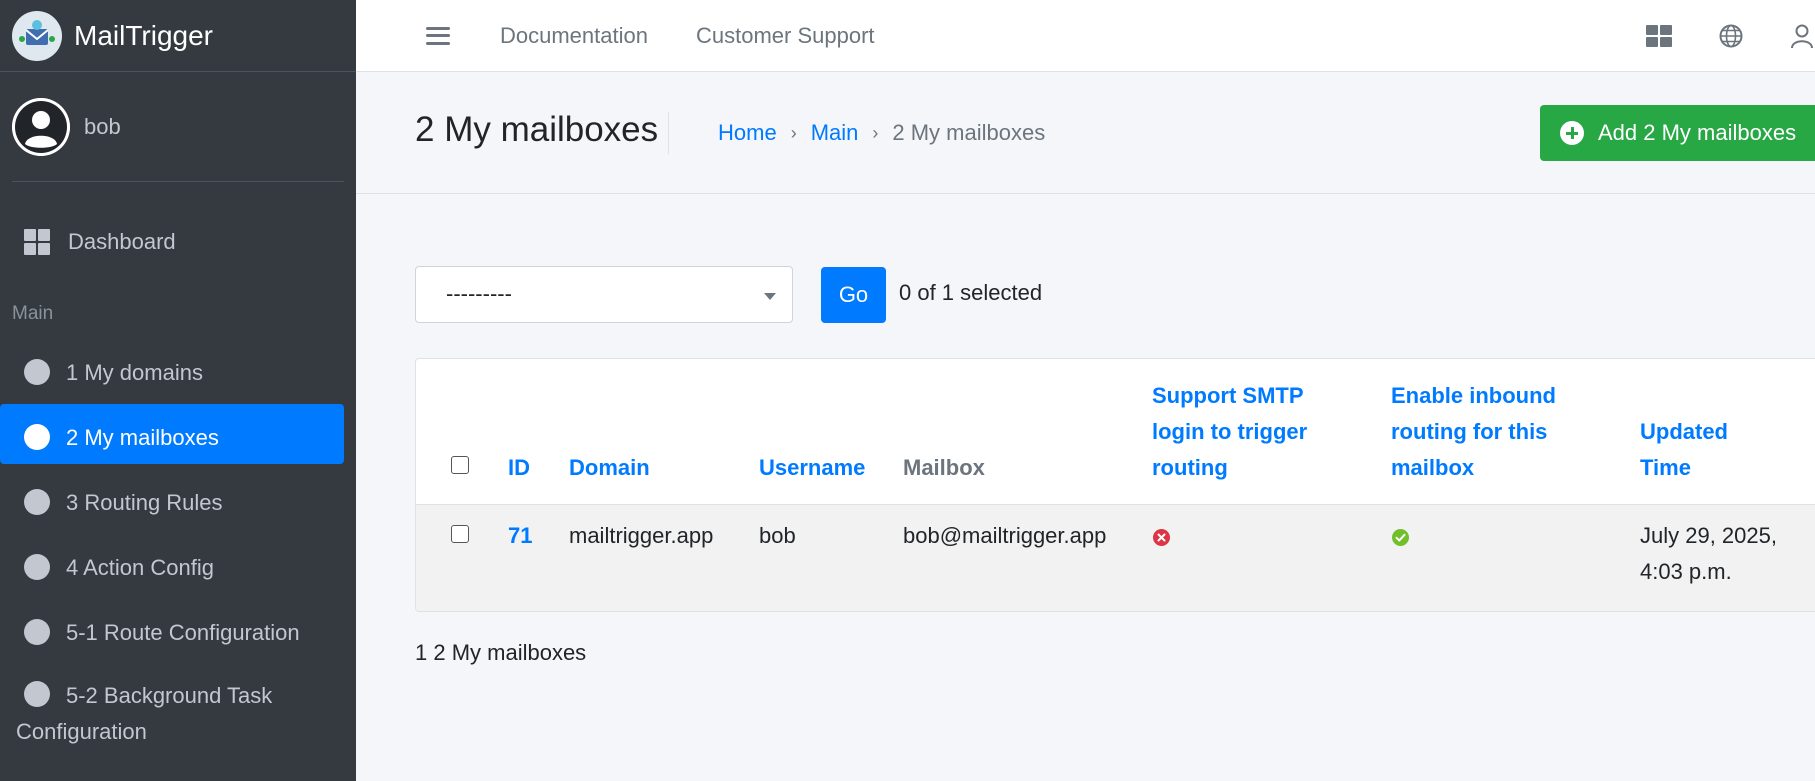 The image size is (1815, 781). I want to click on sidebar-item-label: 1 My domains, so click(134, 372).